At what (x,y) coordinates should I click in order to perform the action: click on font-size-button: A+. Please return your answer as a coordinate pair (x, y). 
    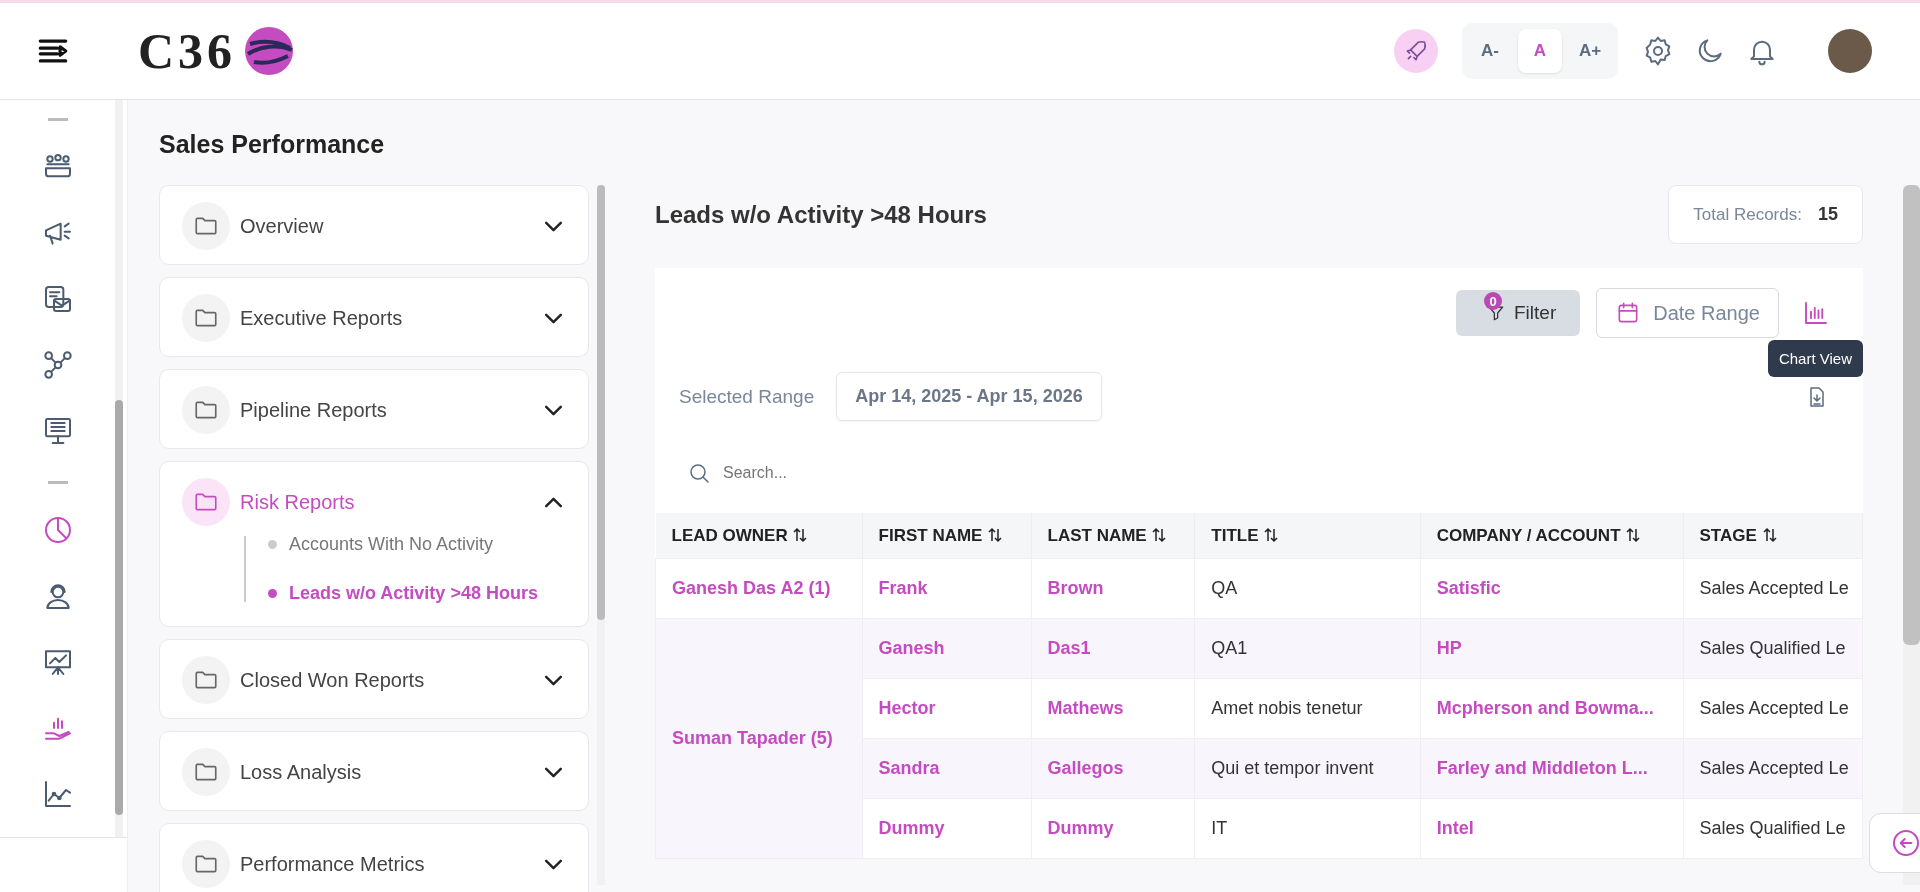
    Looking at the image, I should click on (1590, 51).